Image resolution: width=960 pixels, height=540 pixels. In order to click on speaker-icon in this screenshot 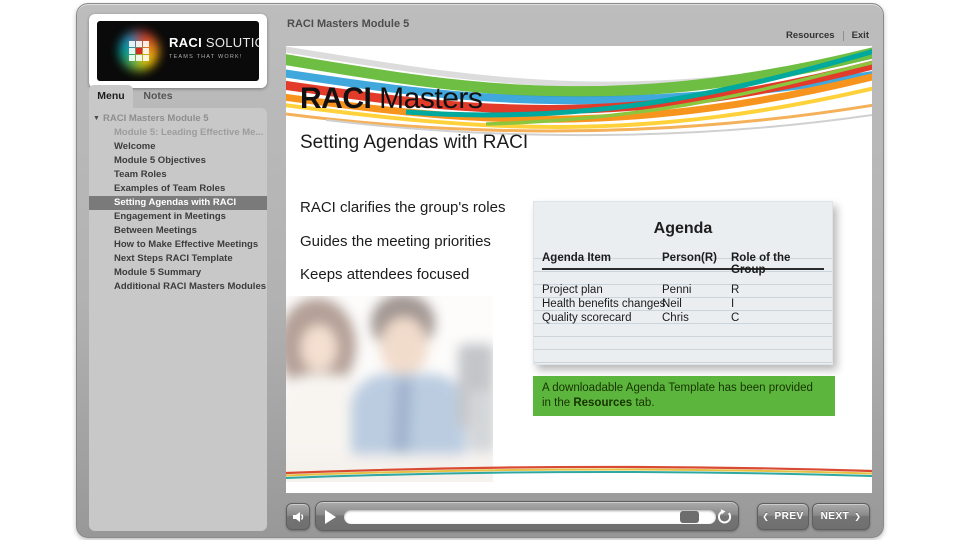, I will do `click(298, 516)`.